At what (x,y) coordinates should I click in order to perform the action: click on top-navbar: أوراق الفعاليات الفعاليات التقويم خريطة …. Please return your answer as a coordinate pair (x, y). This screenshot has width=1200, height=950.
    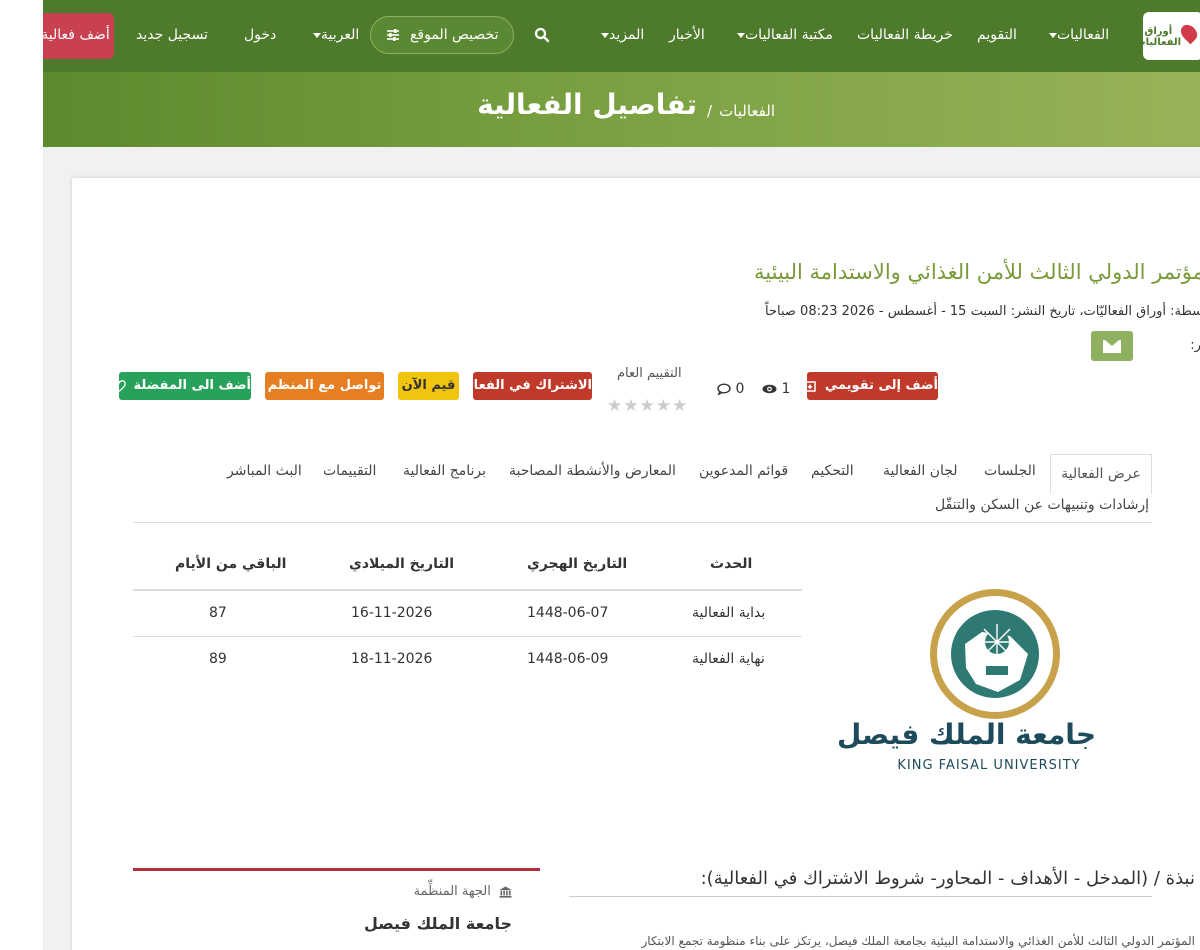
    Looking at the image, I should click on (621, 36).